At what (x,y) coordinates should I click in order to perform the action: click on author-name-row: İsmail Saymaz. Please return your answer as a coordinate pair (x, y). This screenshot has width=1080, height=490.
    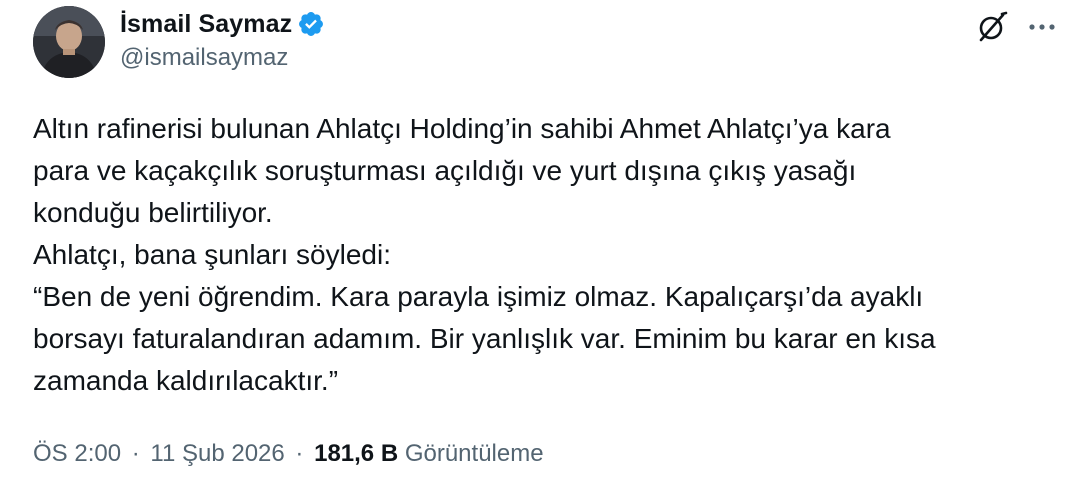
    Looking at the image, I should click on (222, 24).